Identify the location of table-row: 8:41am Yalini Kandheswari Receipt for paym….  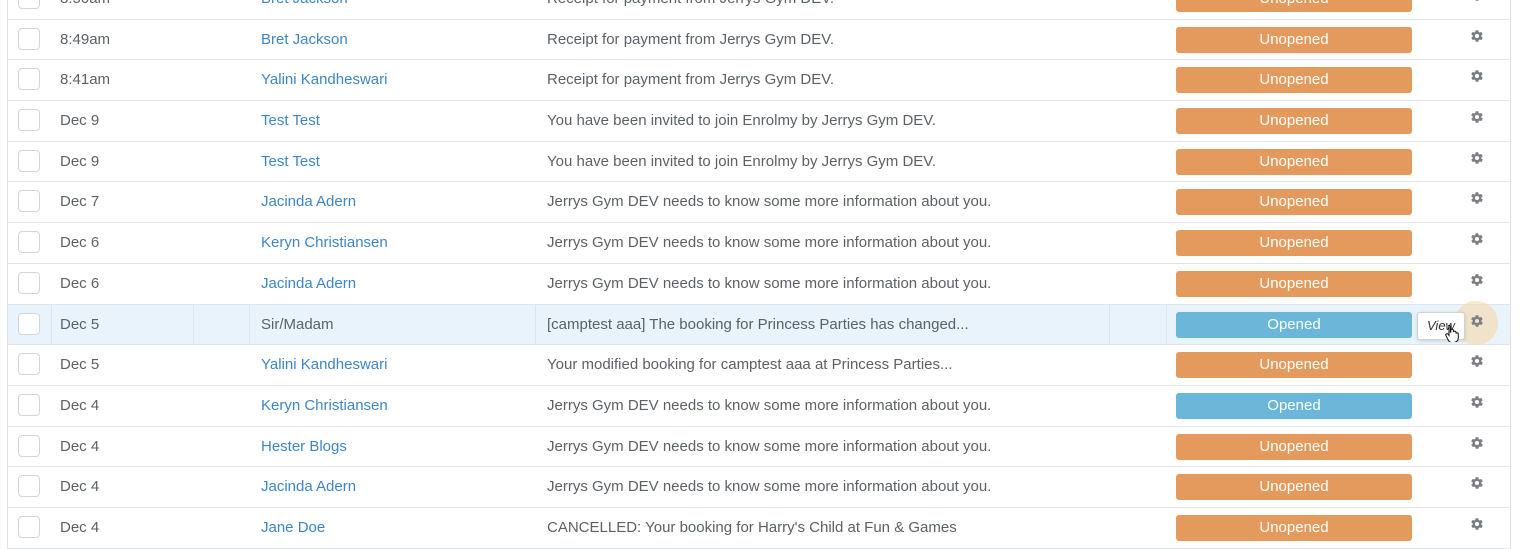
(759, 81).